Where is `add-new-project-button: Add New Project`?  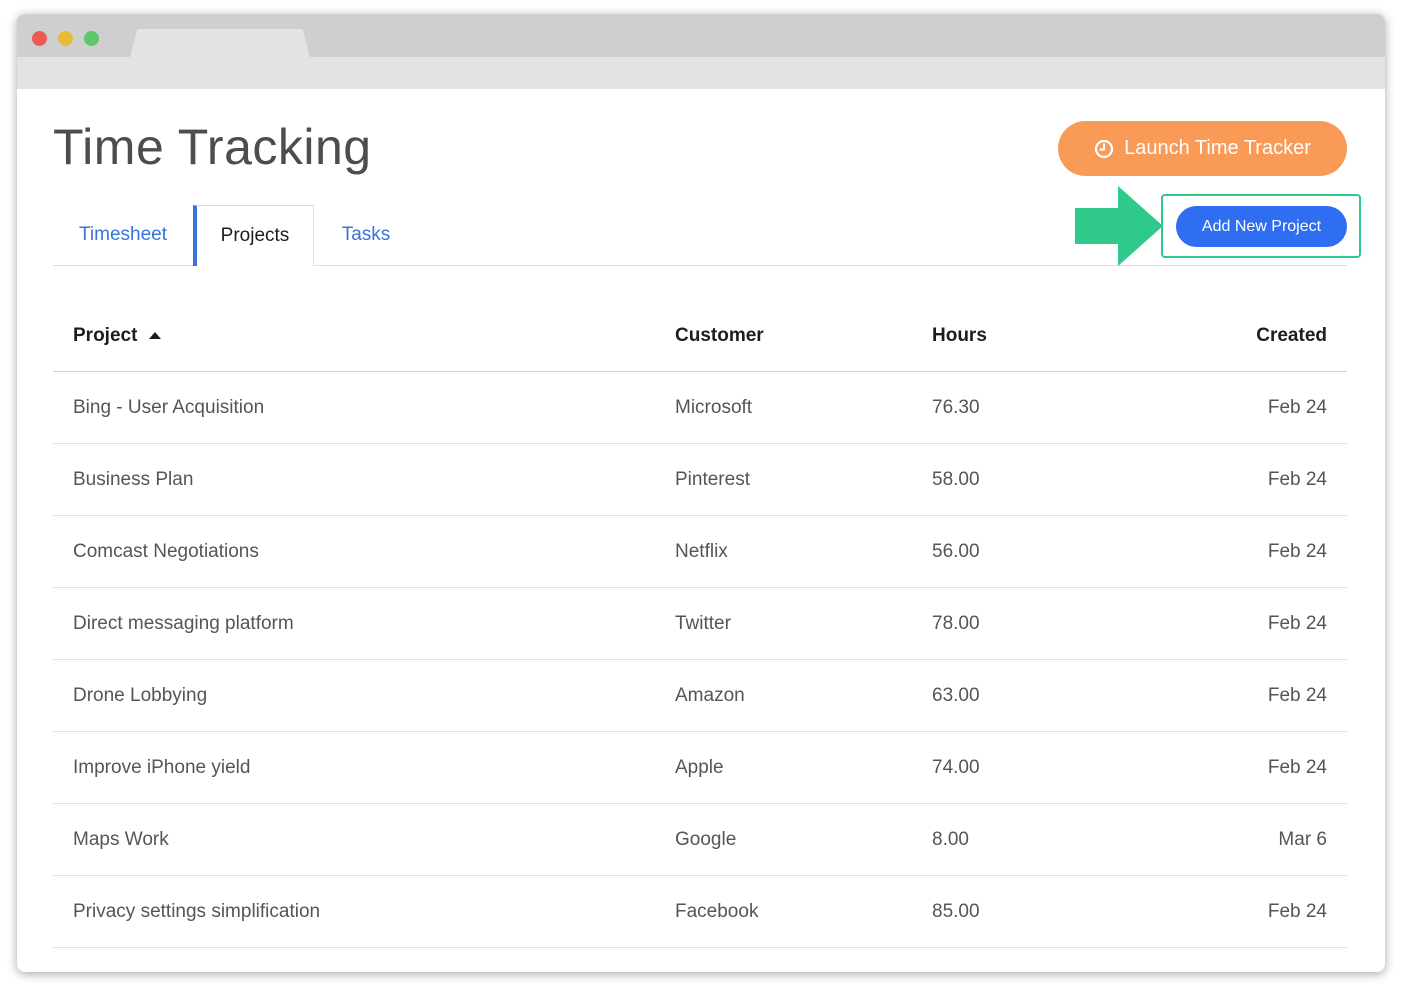
add-new-project-button: Add New Project is located at coordinates (1261, 226).